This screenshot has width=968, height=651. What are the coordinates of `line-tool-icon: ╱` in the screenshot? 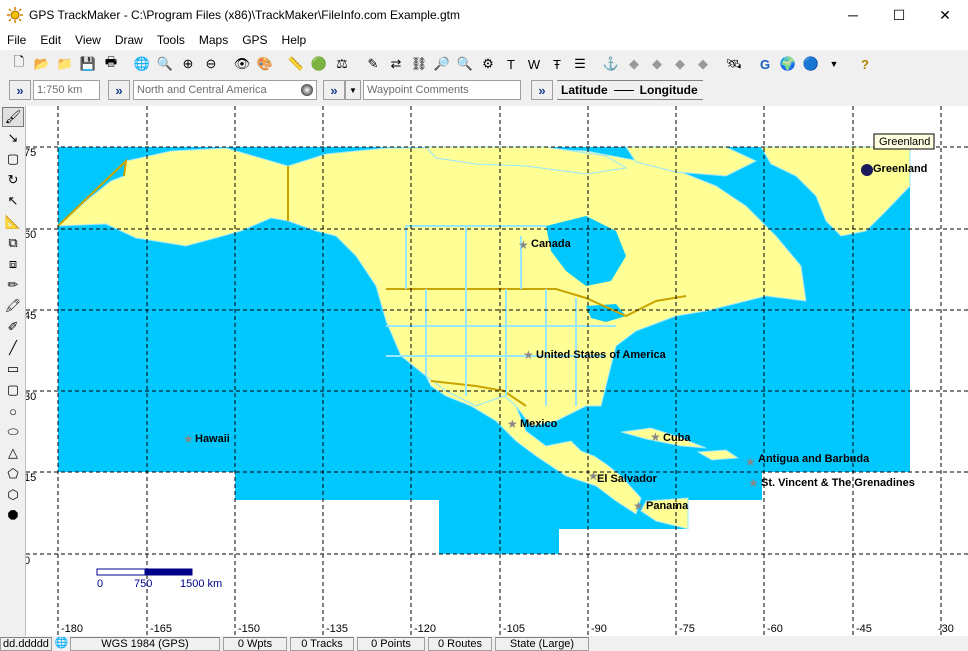 It's located at (13, 348).